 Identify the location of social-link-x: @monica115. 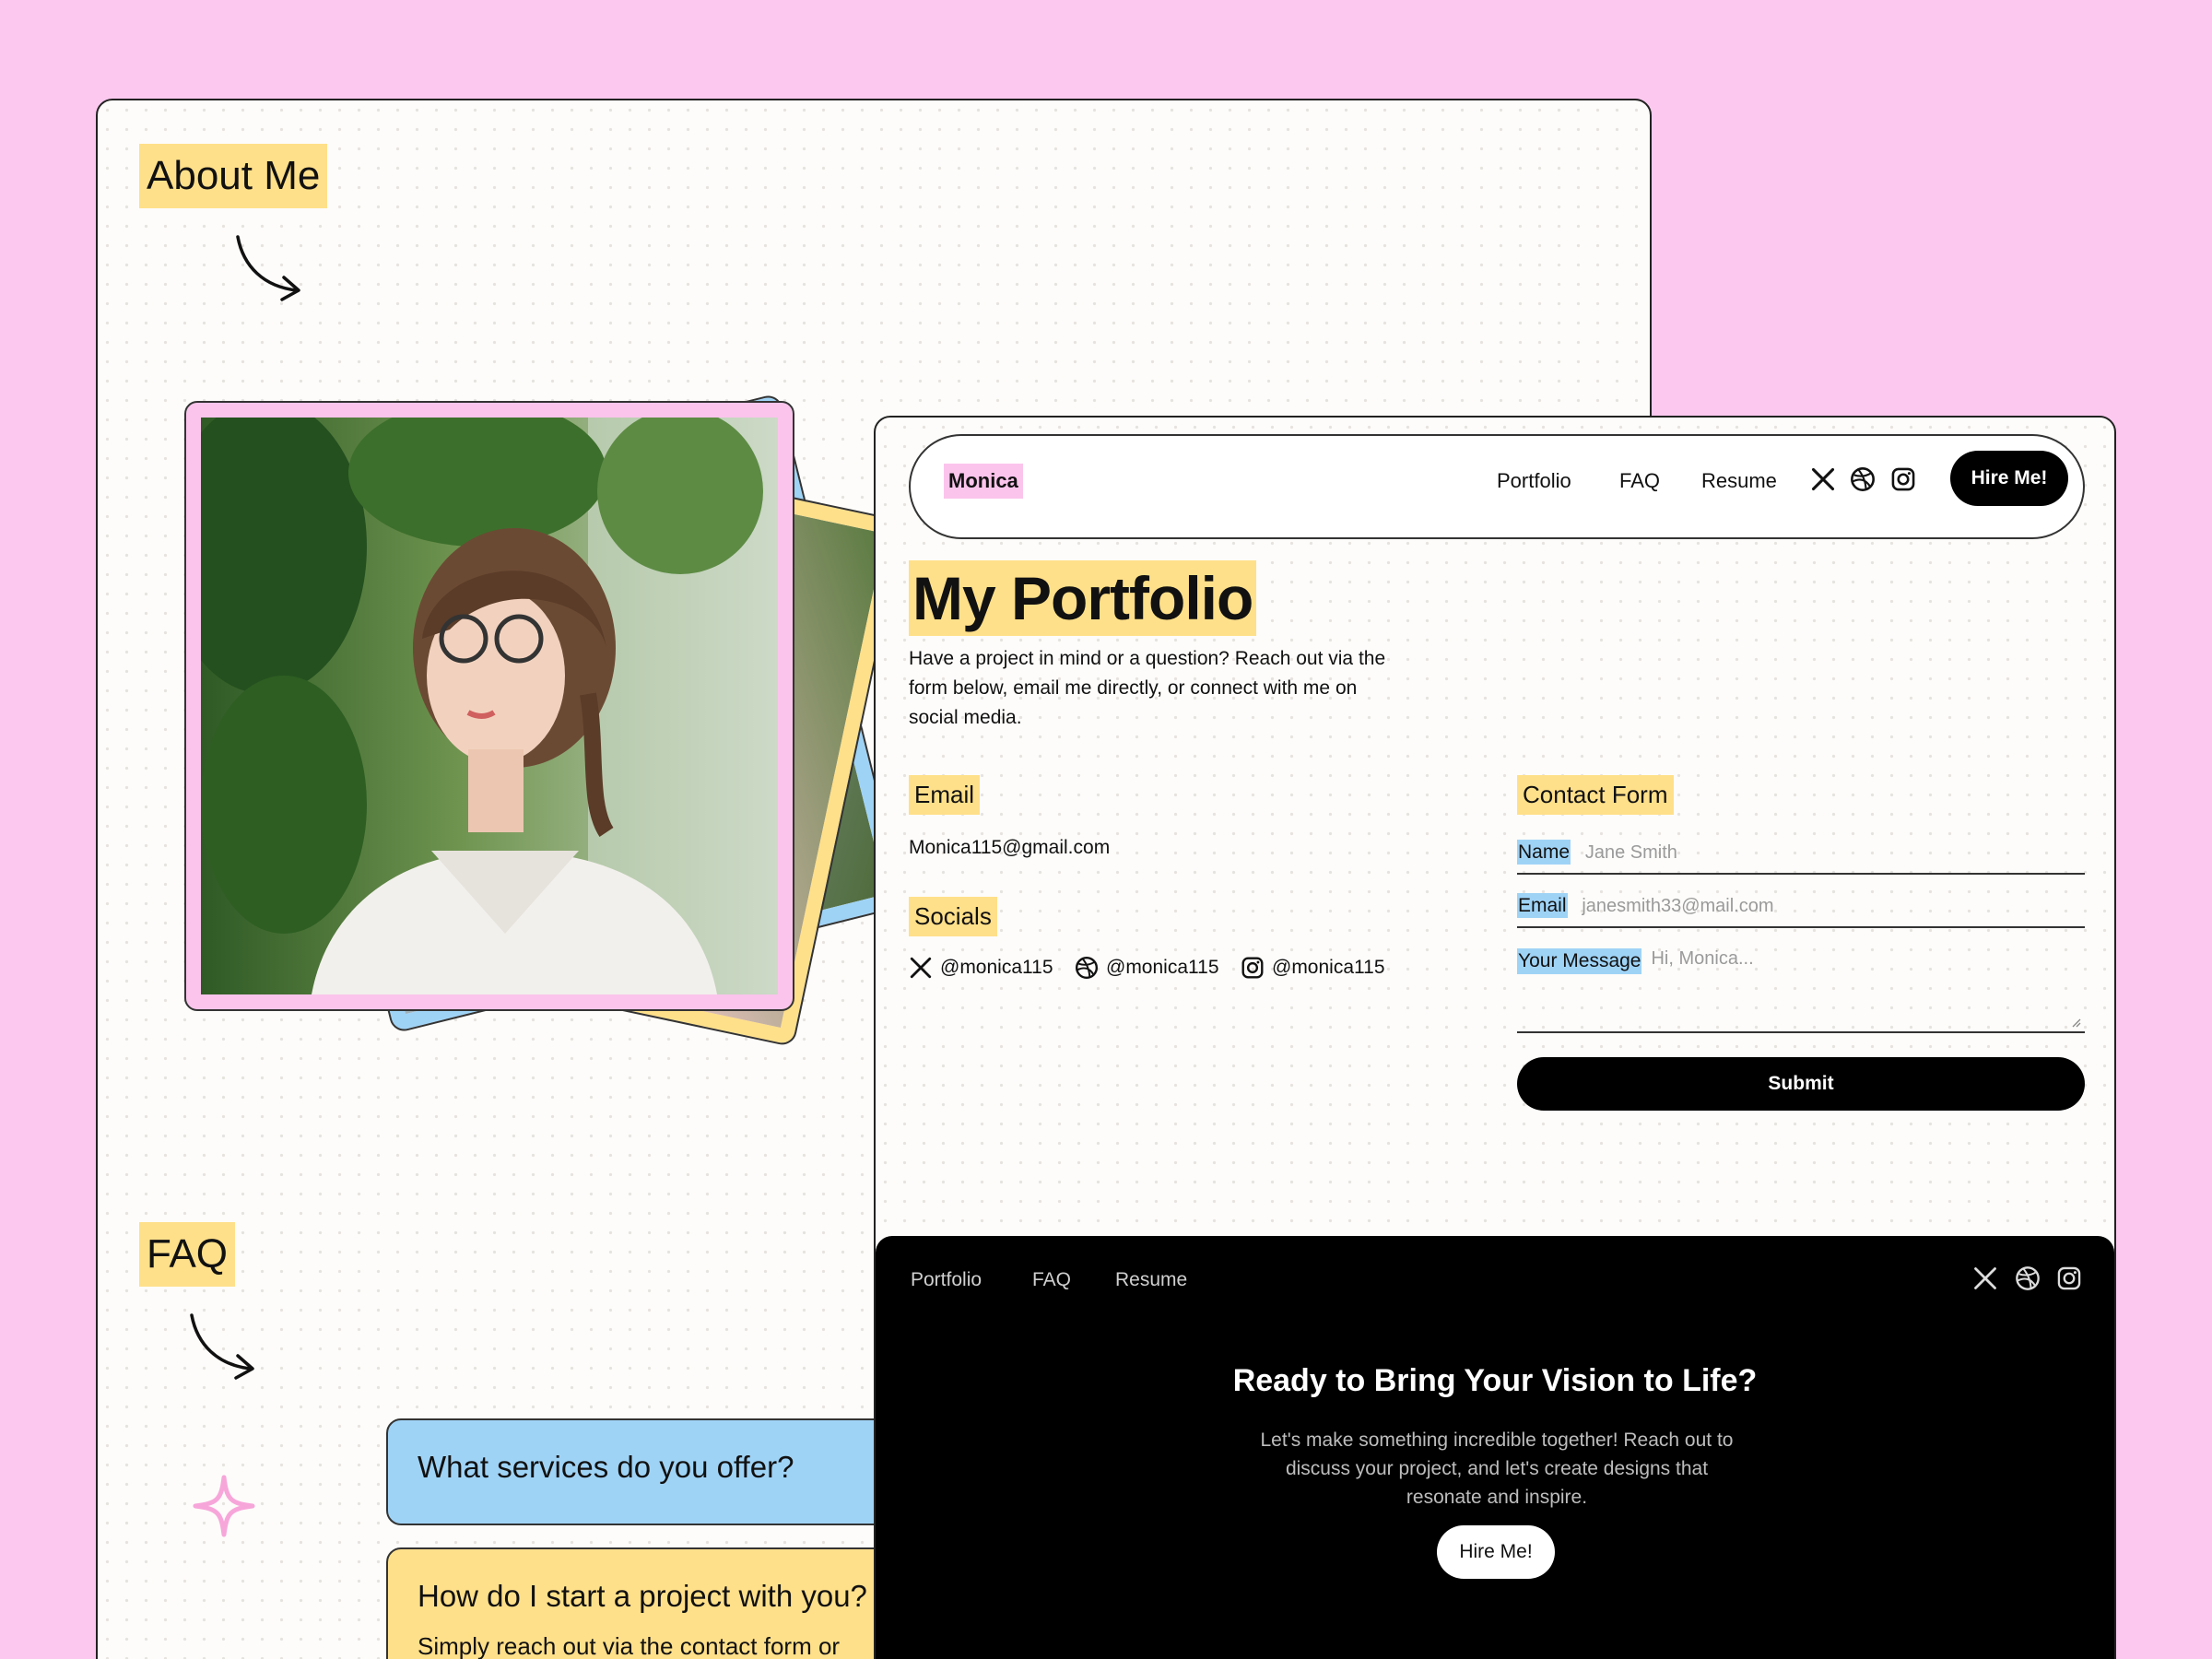
(981, 968).